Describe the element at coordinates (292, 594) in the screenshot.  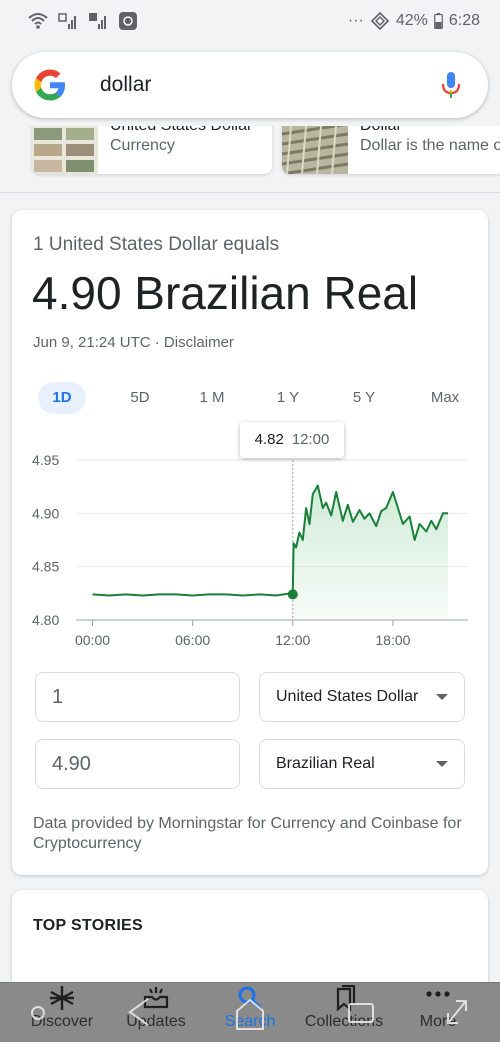
I see `highlight-point` at that location.